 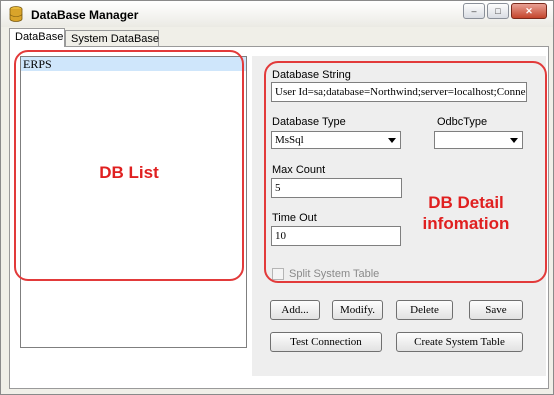 What do you see at coordinates (294, 218) in the screenshot?
I see `time-out-label: Time Out` at bounding box center [294, 218].